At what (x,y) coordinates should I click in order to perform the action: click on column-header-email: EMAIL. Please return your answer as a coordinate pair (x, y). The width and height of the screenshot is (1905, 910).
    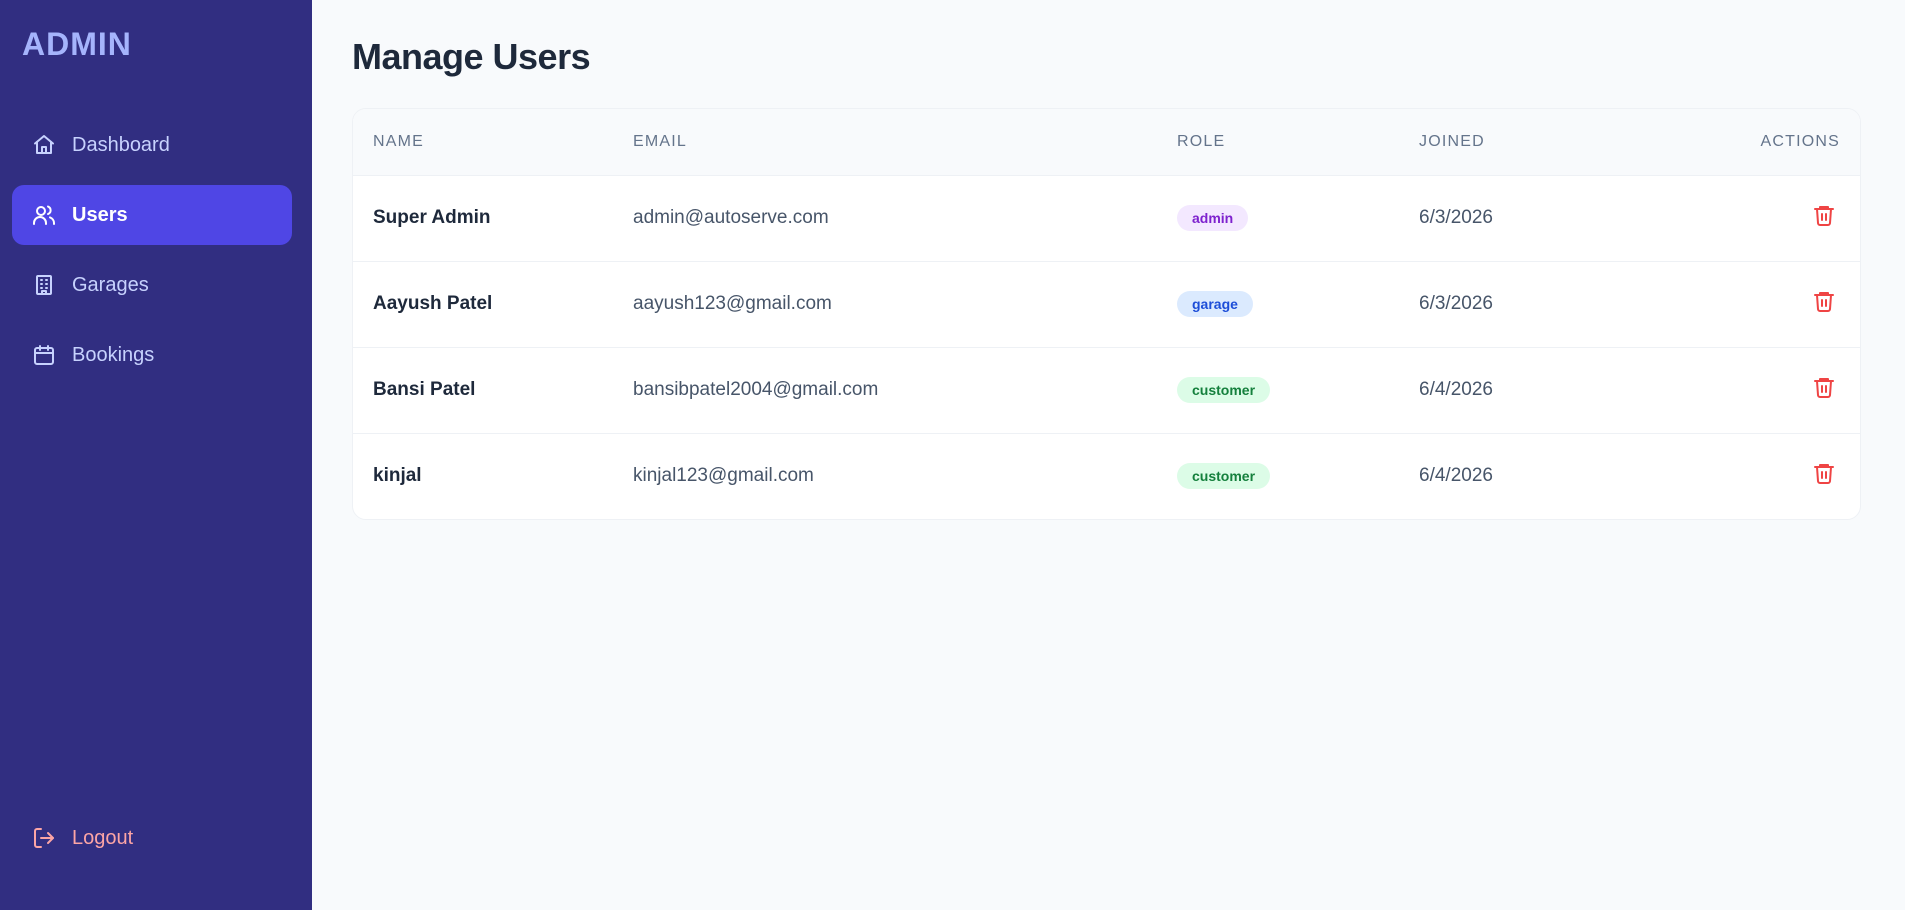
    Looking at the image, I should click on (905, 142).